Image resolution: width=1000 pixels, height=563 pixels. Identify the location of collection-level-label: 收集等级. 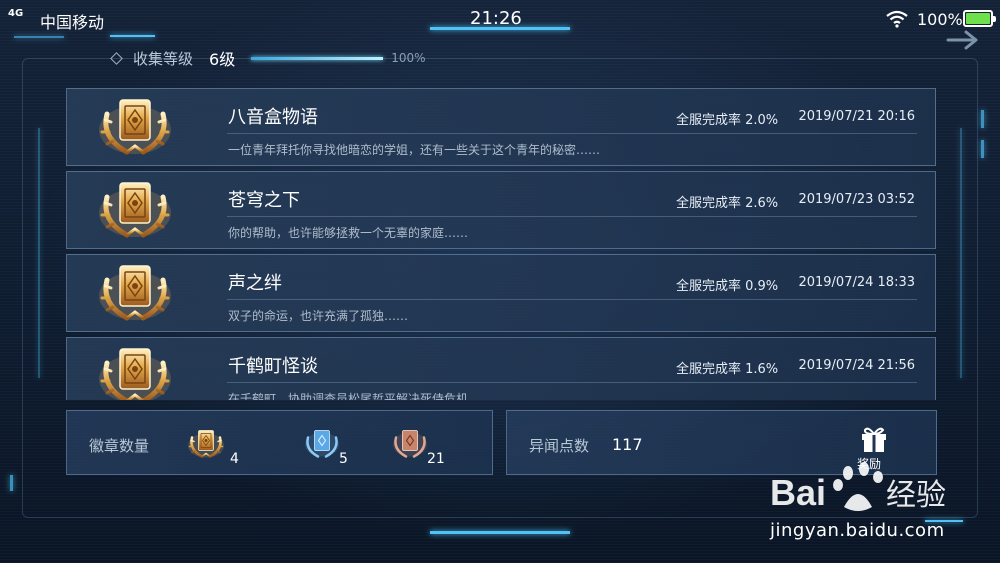
(163, 58).